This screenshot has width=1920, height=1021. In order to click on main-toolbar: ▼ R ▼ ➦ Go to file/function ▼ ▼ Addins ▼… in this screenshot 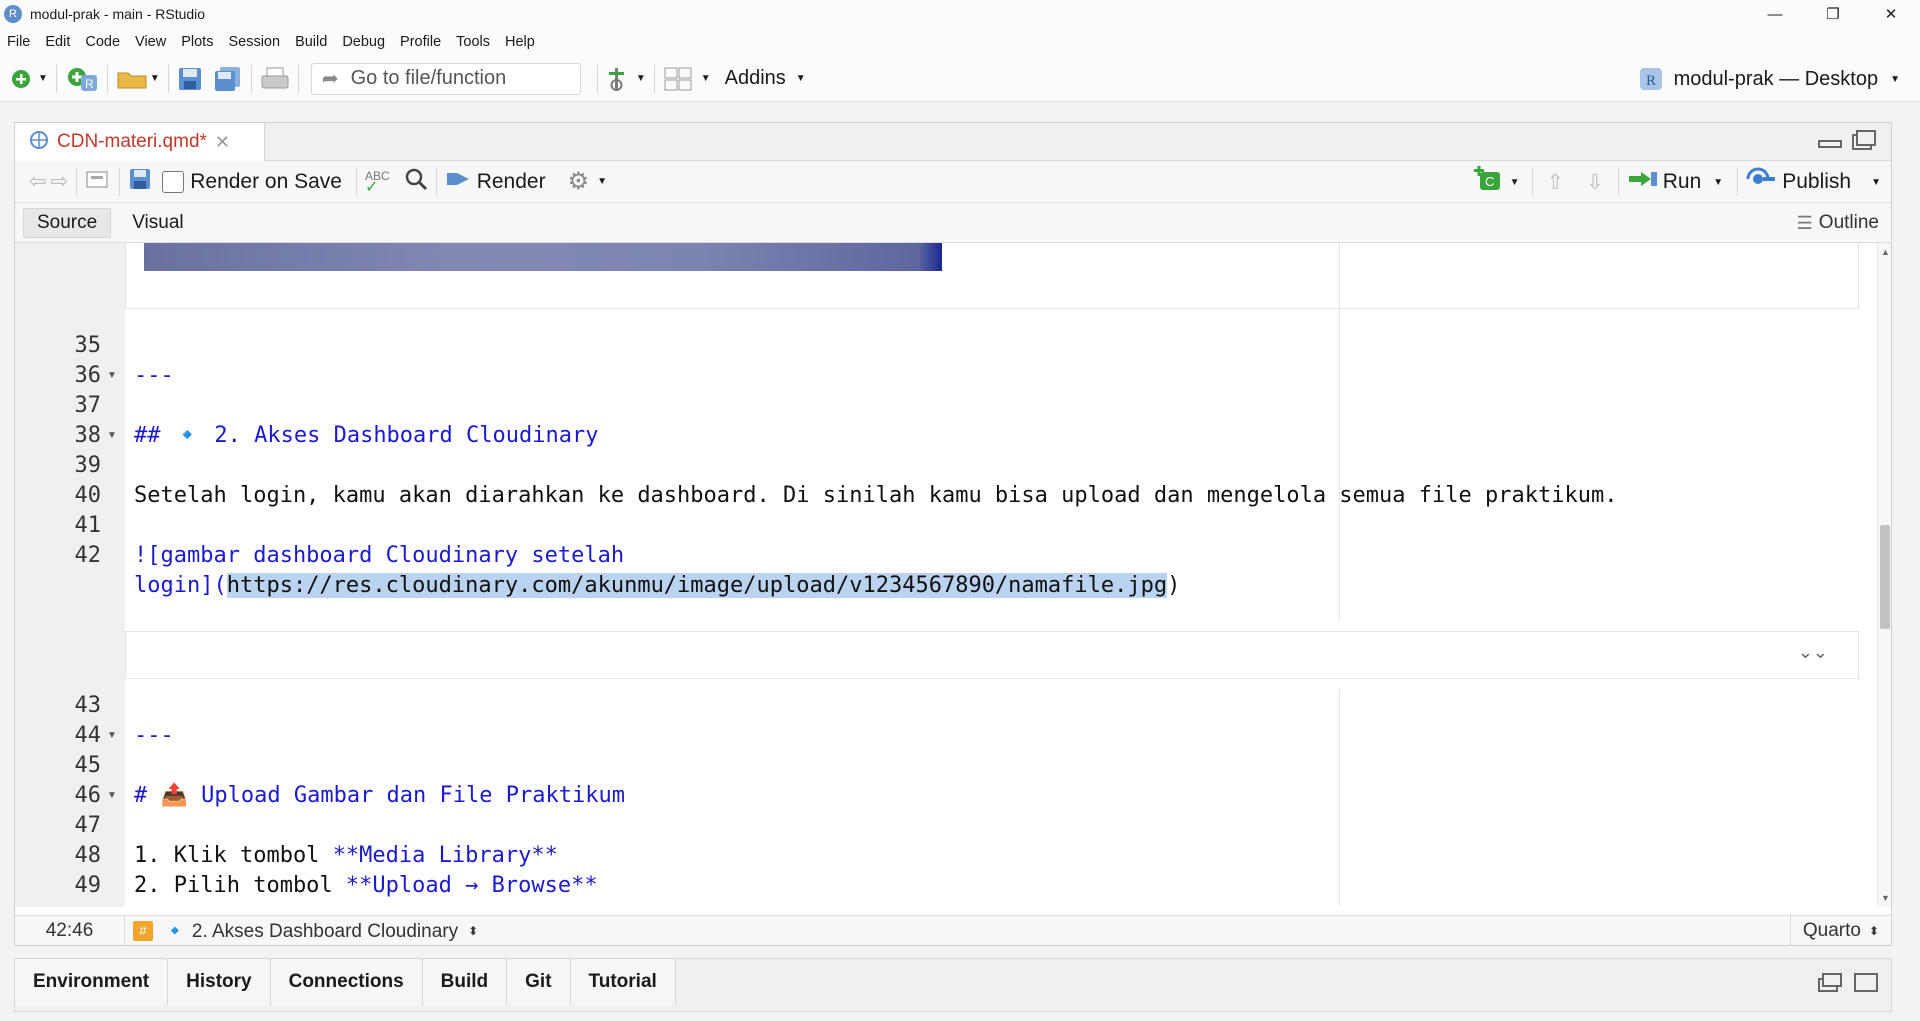, I will do `click(960, 79)`.